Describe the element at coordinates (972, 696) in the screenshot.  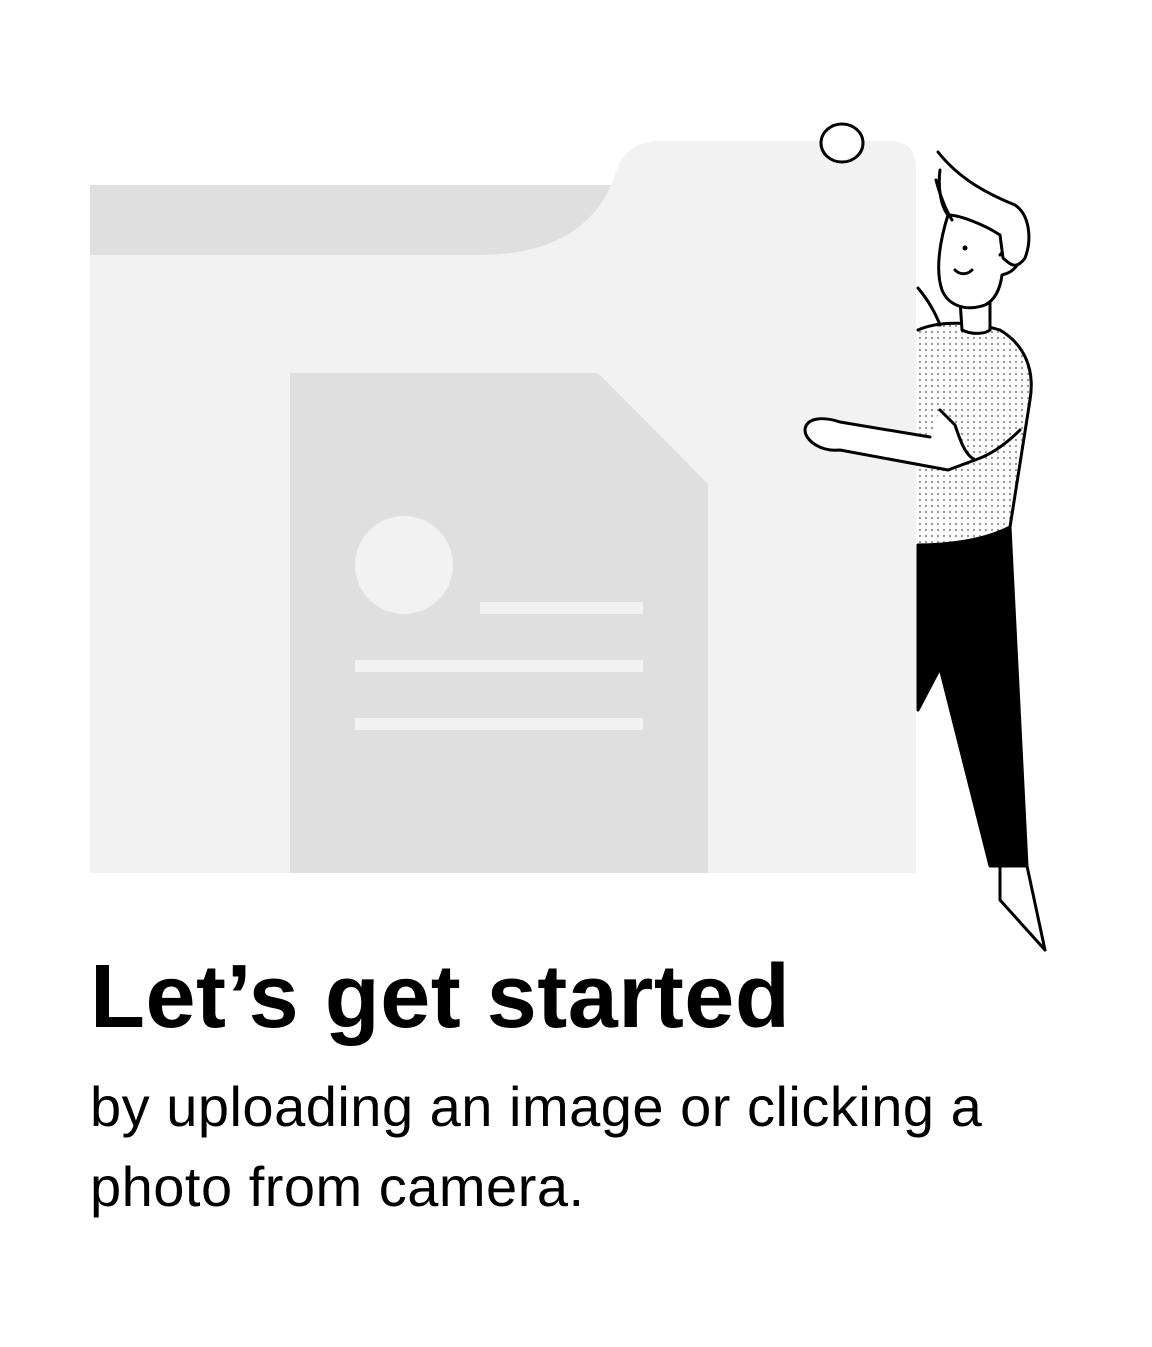
I see `pants` at that location.